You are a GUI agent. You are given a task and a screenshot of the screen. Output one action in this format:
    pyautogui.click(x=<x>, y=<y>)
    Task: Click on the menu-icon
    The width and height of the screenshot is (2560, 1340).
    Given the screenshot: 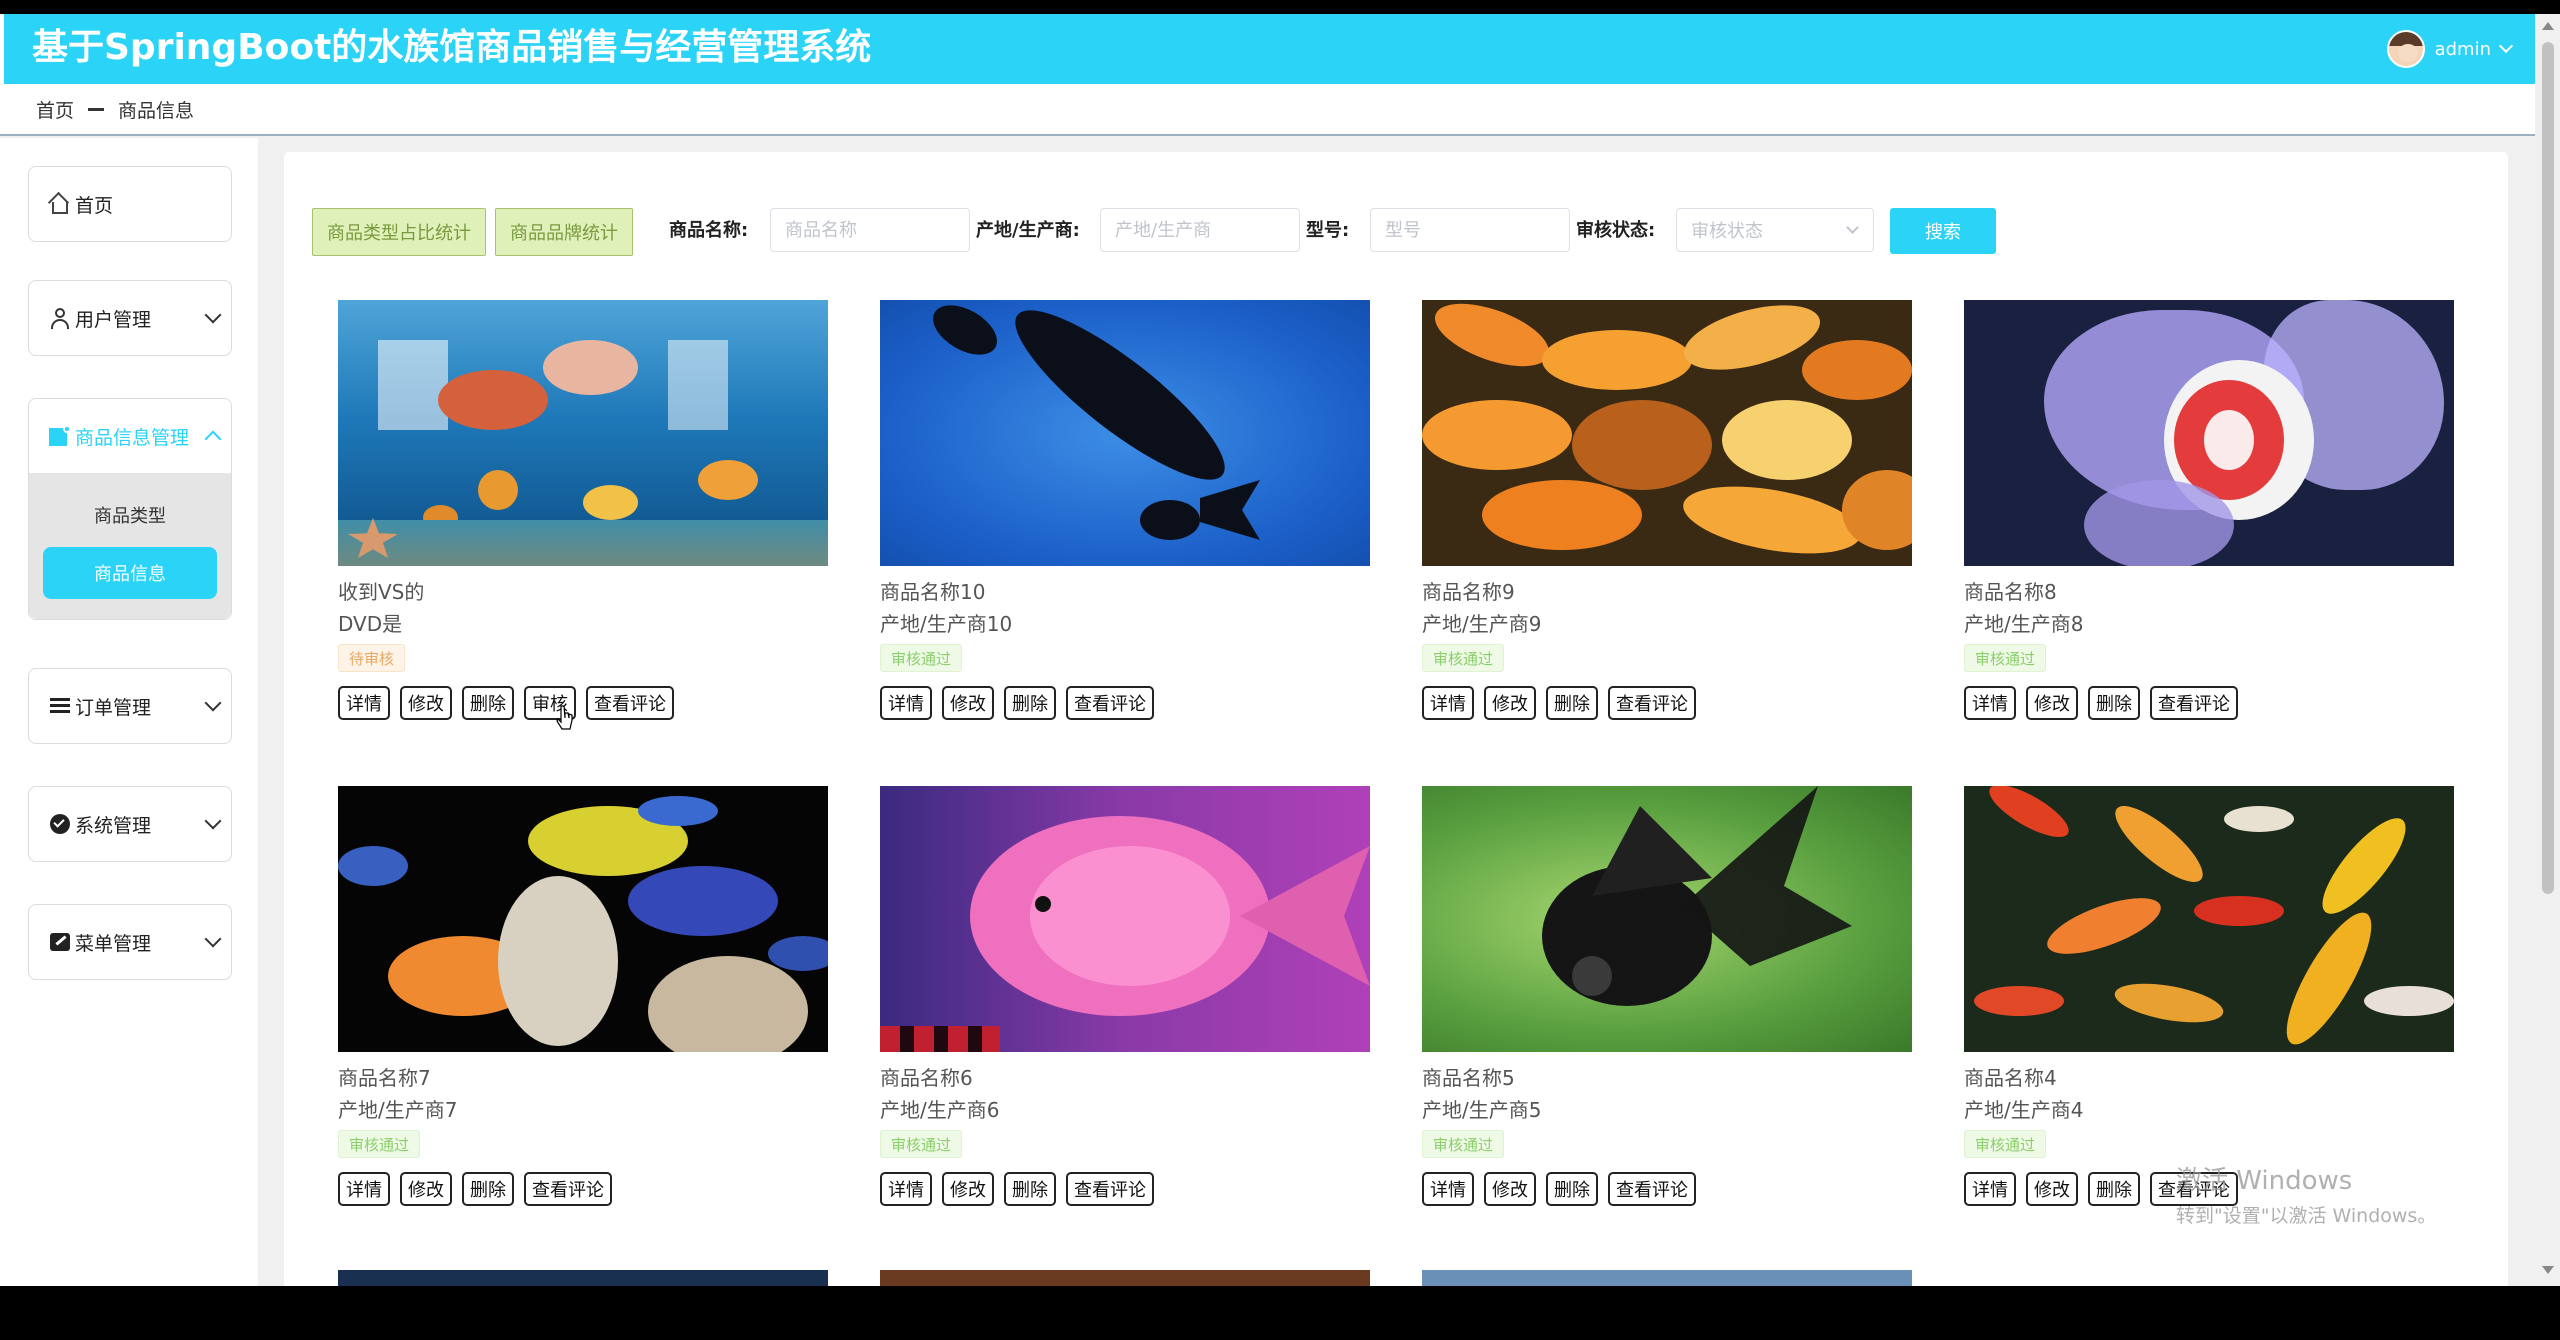 What is the action you would take?
    pyautogui.click(x=60, y=942)
    